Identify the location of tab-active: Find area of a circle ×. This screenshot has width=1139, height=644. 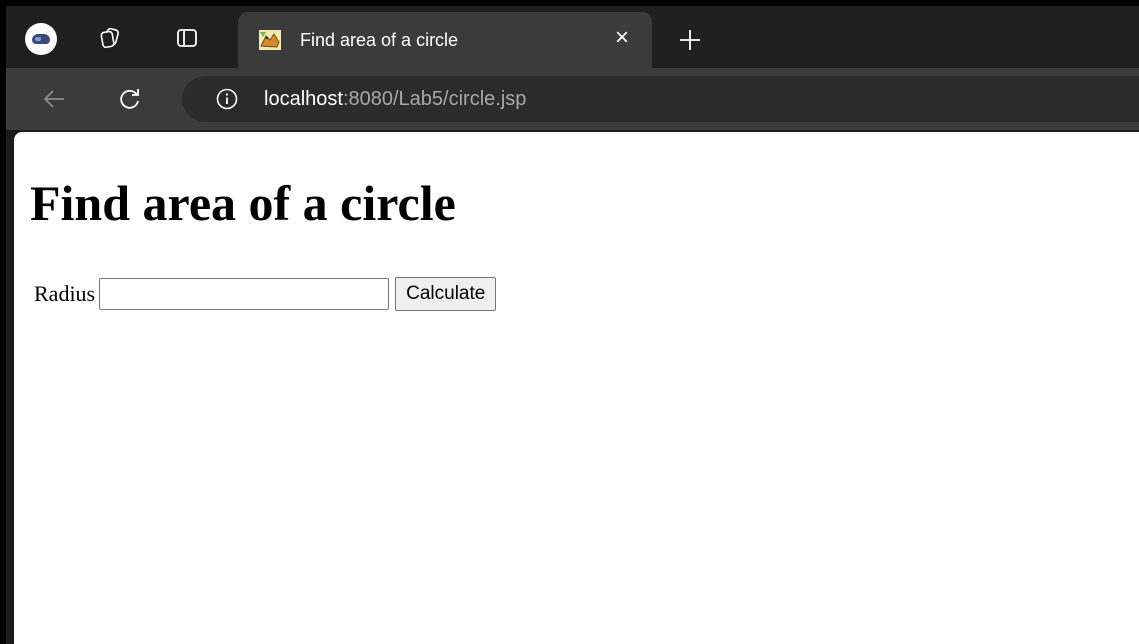
(445, 40).